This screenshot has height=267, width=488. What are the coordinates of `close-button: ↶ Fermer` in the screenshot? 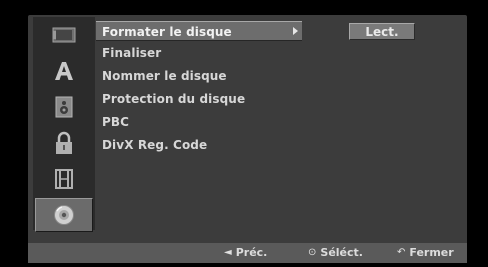 It's located at (425, 253).